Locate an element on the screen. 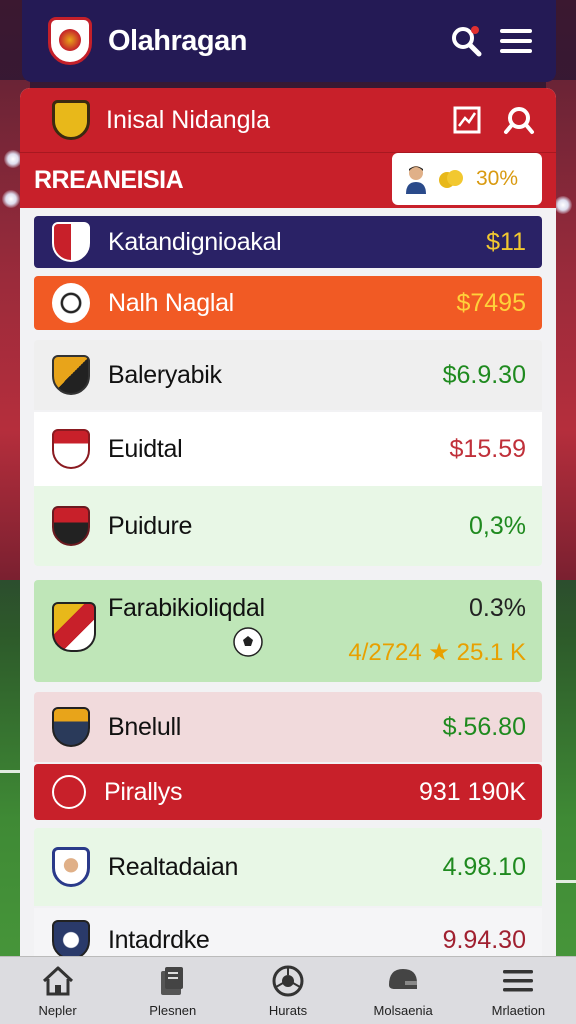 The height and width of the screenshot is (1024, 576). league-name: RREANEISIA is located at coordinates (109, 180).